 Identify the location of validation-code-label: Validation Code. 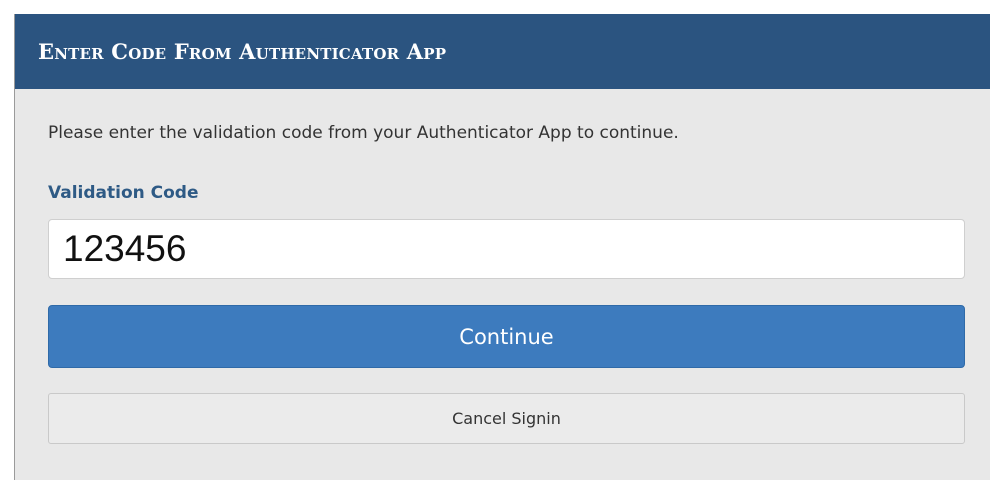
(123, 193).